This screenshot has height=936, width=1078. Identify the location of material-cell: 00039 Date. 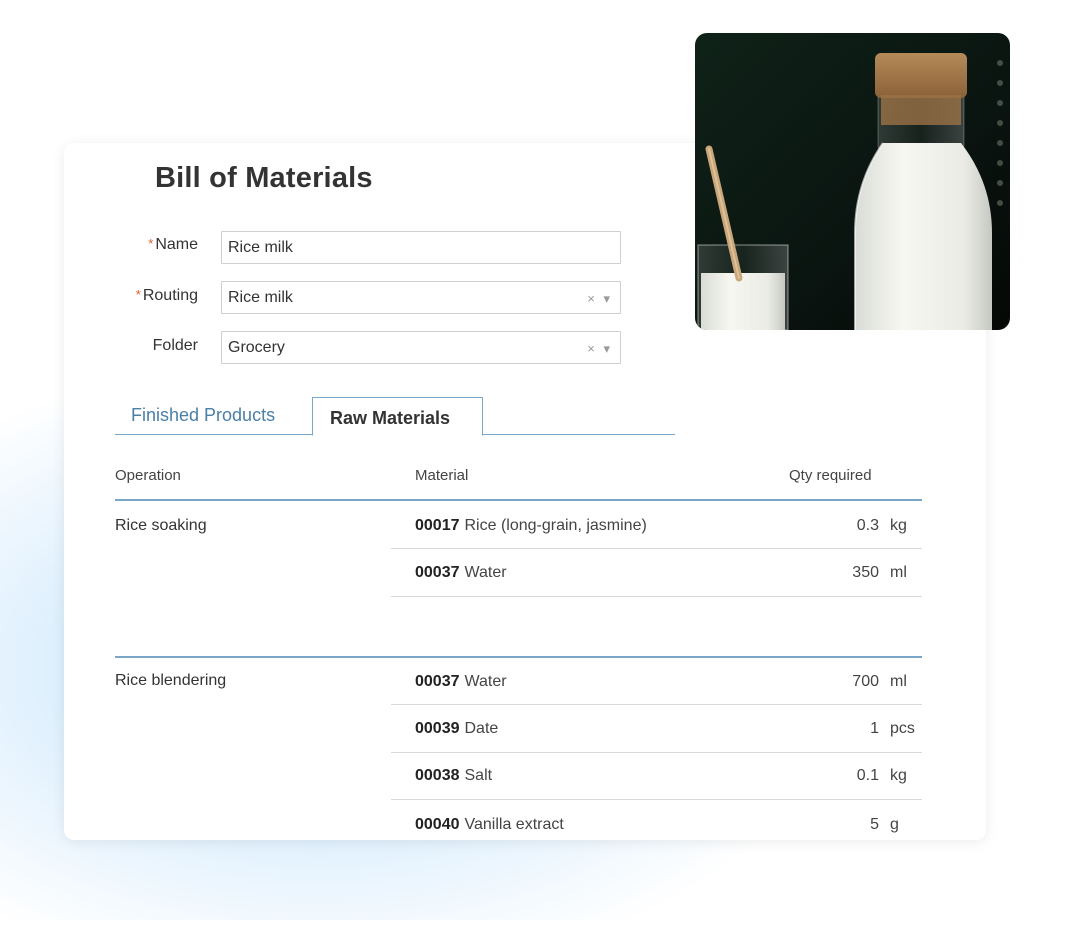
(456, 729).